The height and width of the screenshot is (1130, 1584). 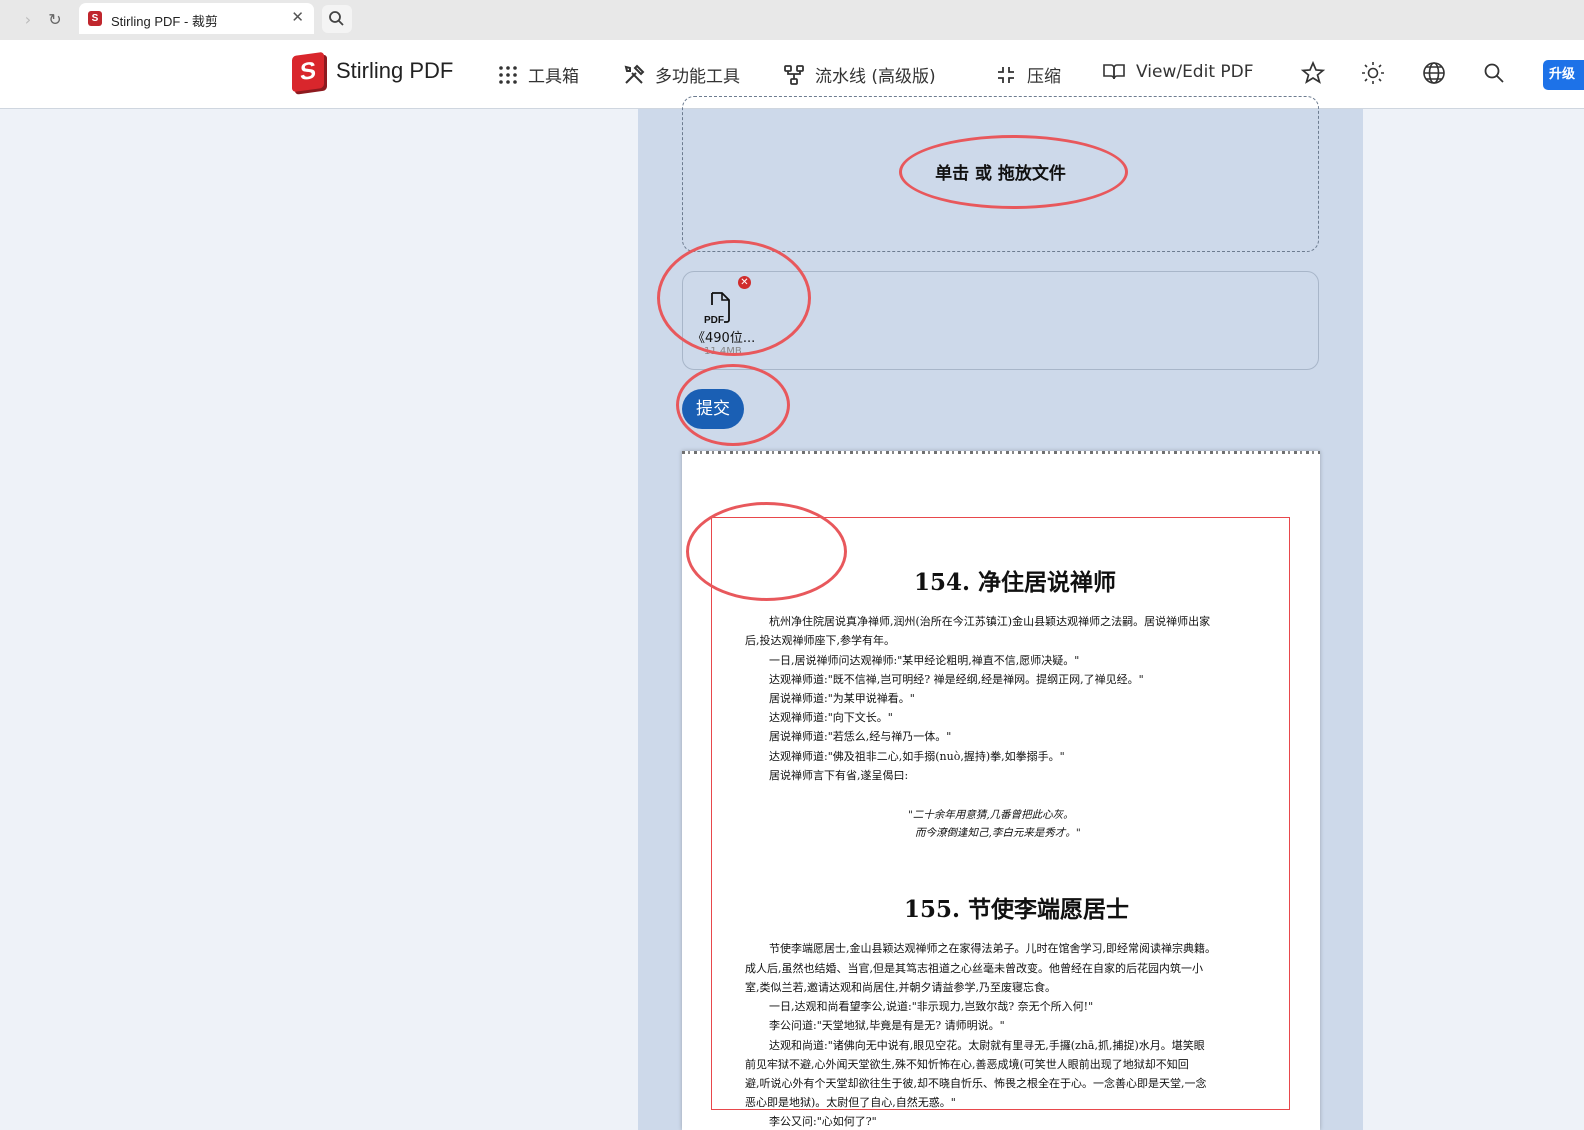 I want to click on file-dropzone: 单击 或 拖放文件, so click(x=1000, y=174).